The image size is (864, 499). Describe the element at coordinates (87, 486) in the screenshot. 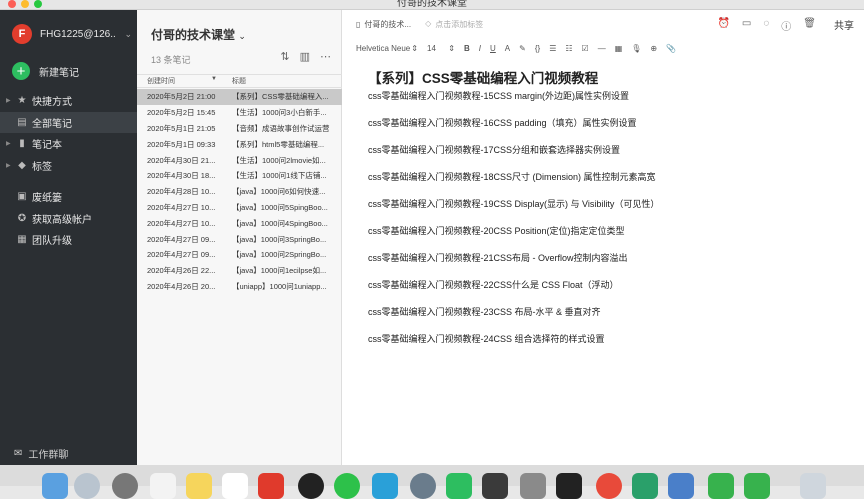

I see `launchpad-icon` at that location.